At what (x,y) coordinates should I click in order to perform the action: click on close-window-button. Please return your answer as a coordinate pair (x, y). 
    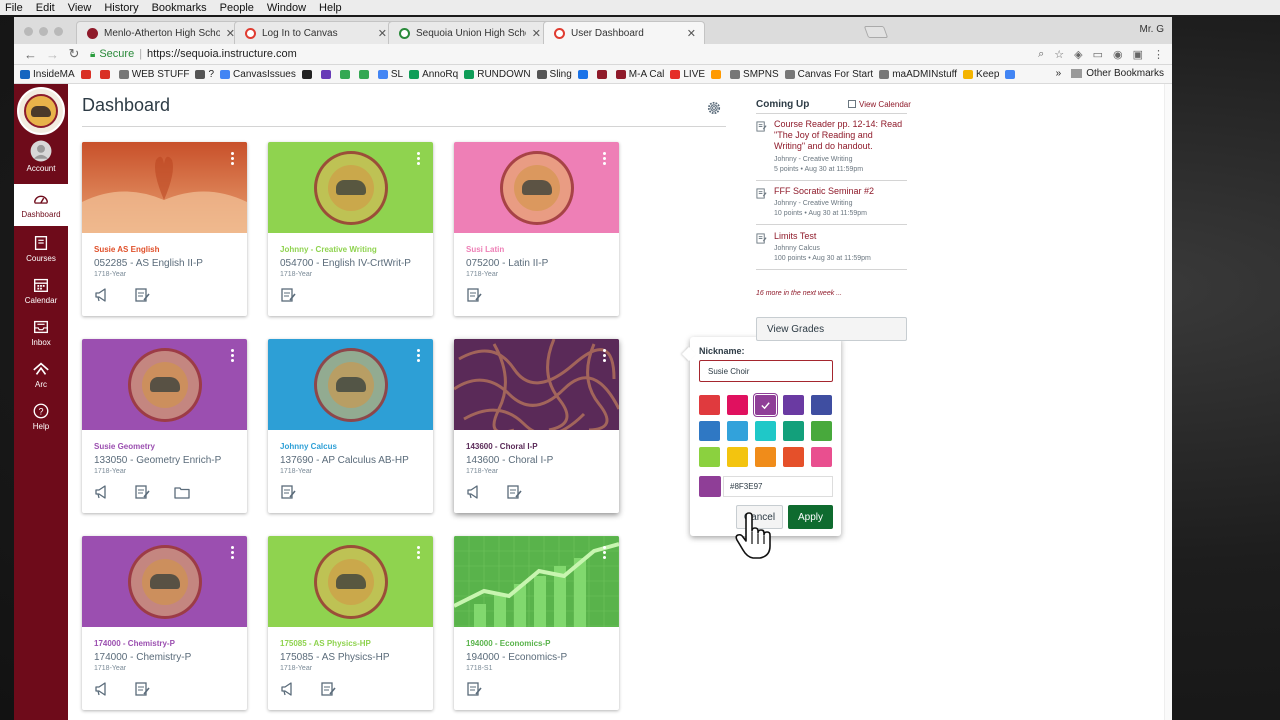
    Looking at the image, I should click on (28, 31).